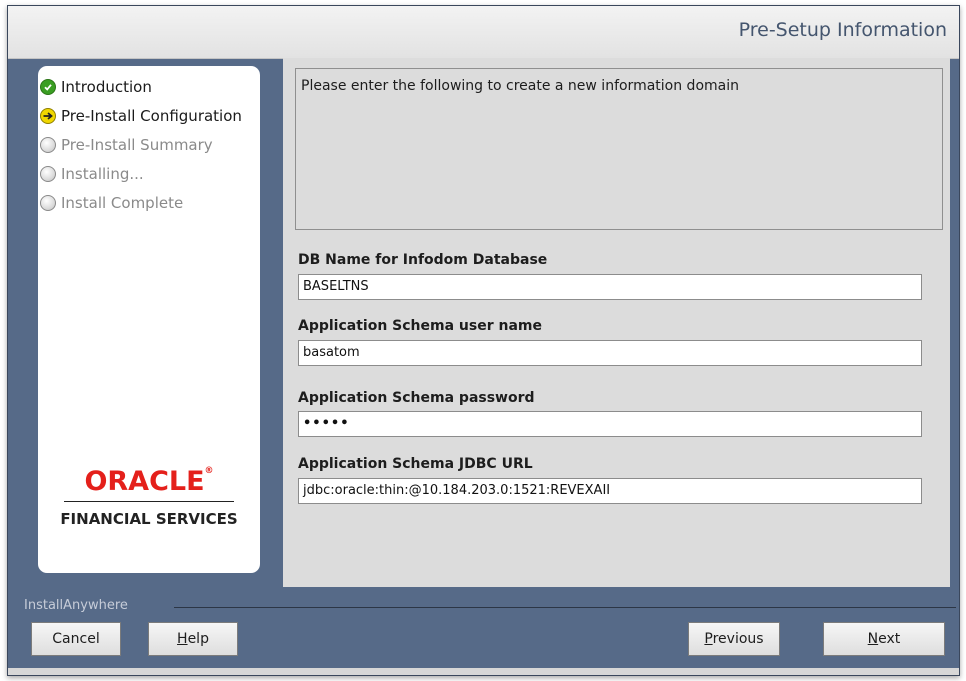  I want to click on step-label: Install Complete, so click(122, 202).